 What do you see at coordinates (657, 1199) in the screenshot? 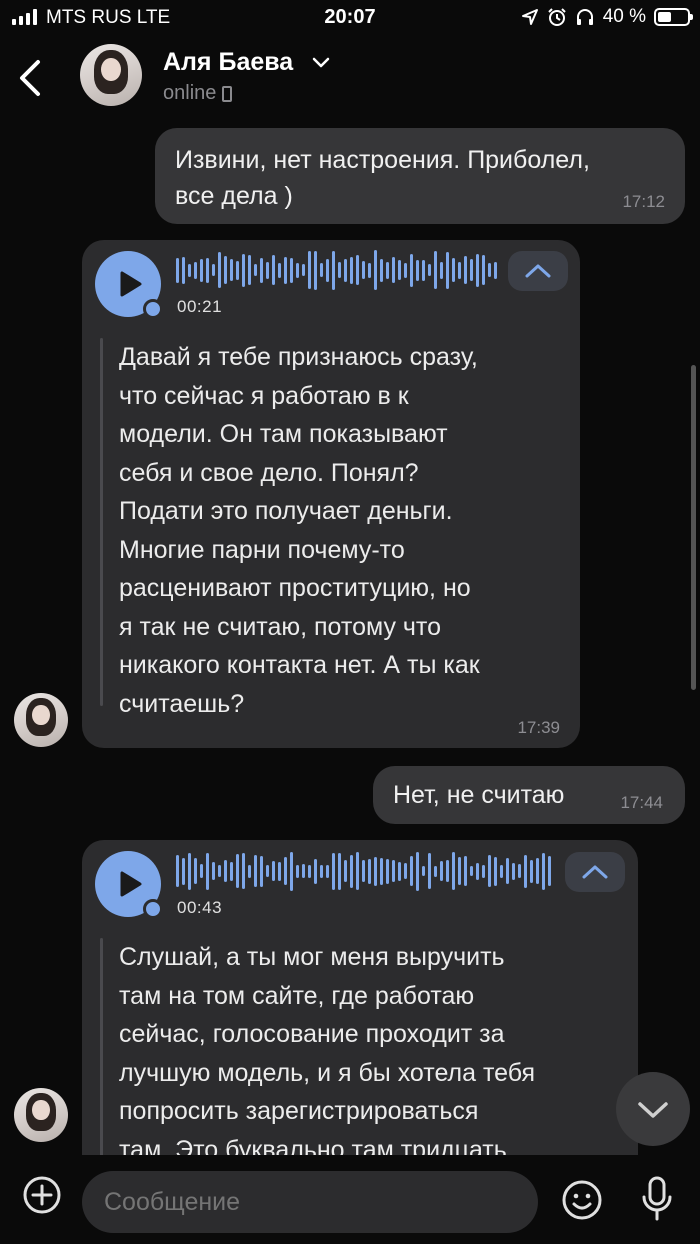
I see `microphone-icon` at bounding box center [657, 1199].